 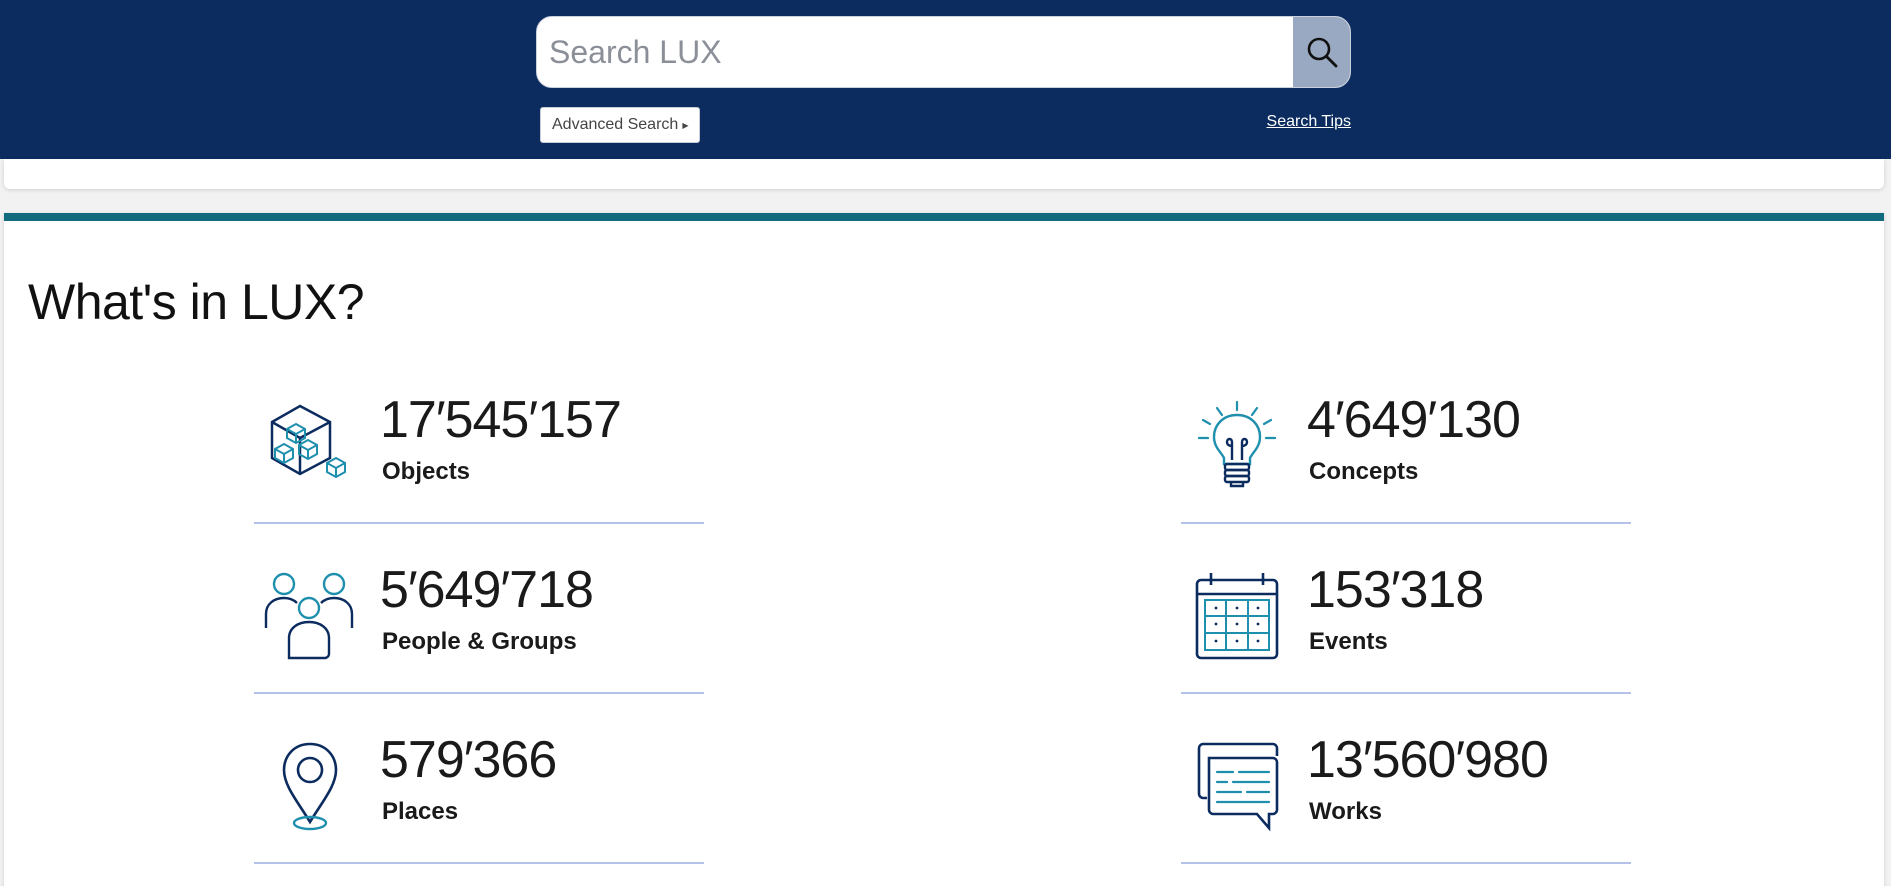 I want to click on caret-right-icon: ▶, so click(x=685, y=125).